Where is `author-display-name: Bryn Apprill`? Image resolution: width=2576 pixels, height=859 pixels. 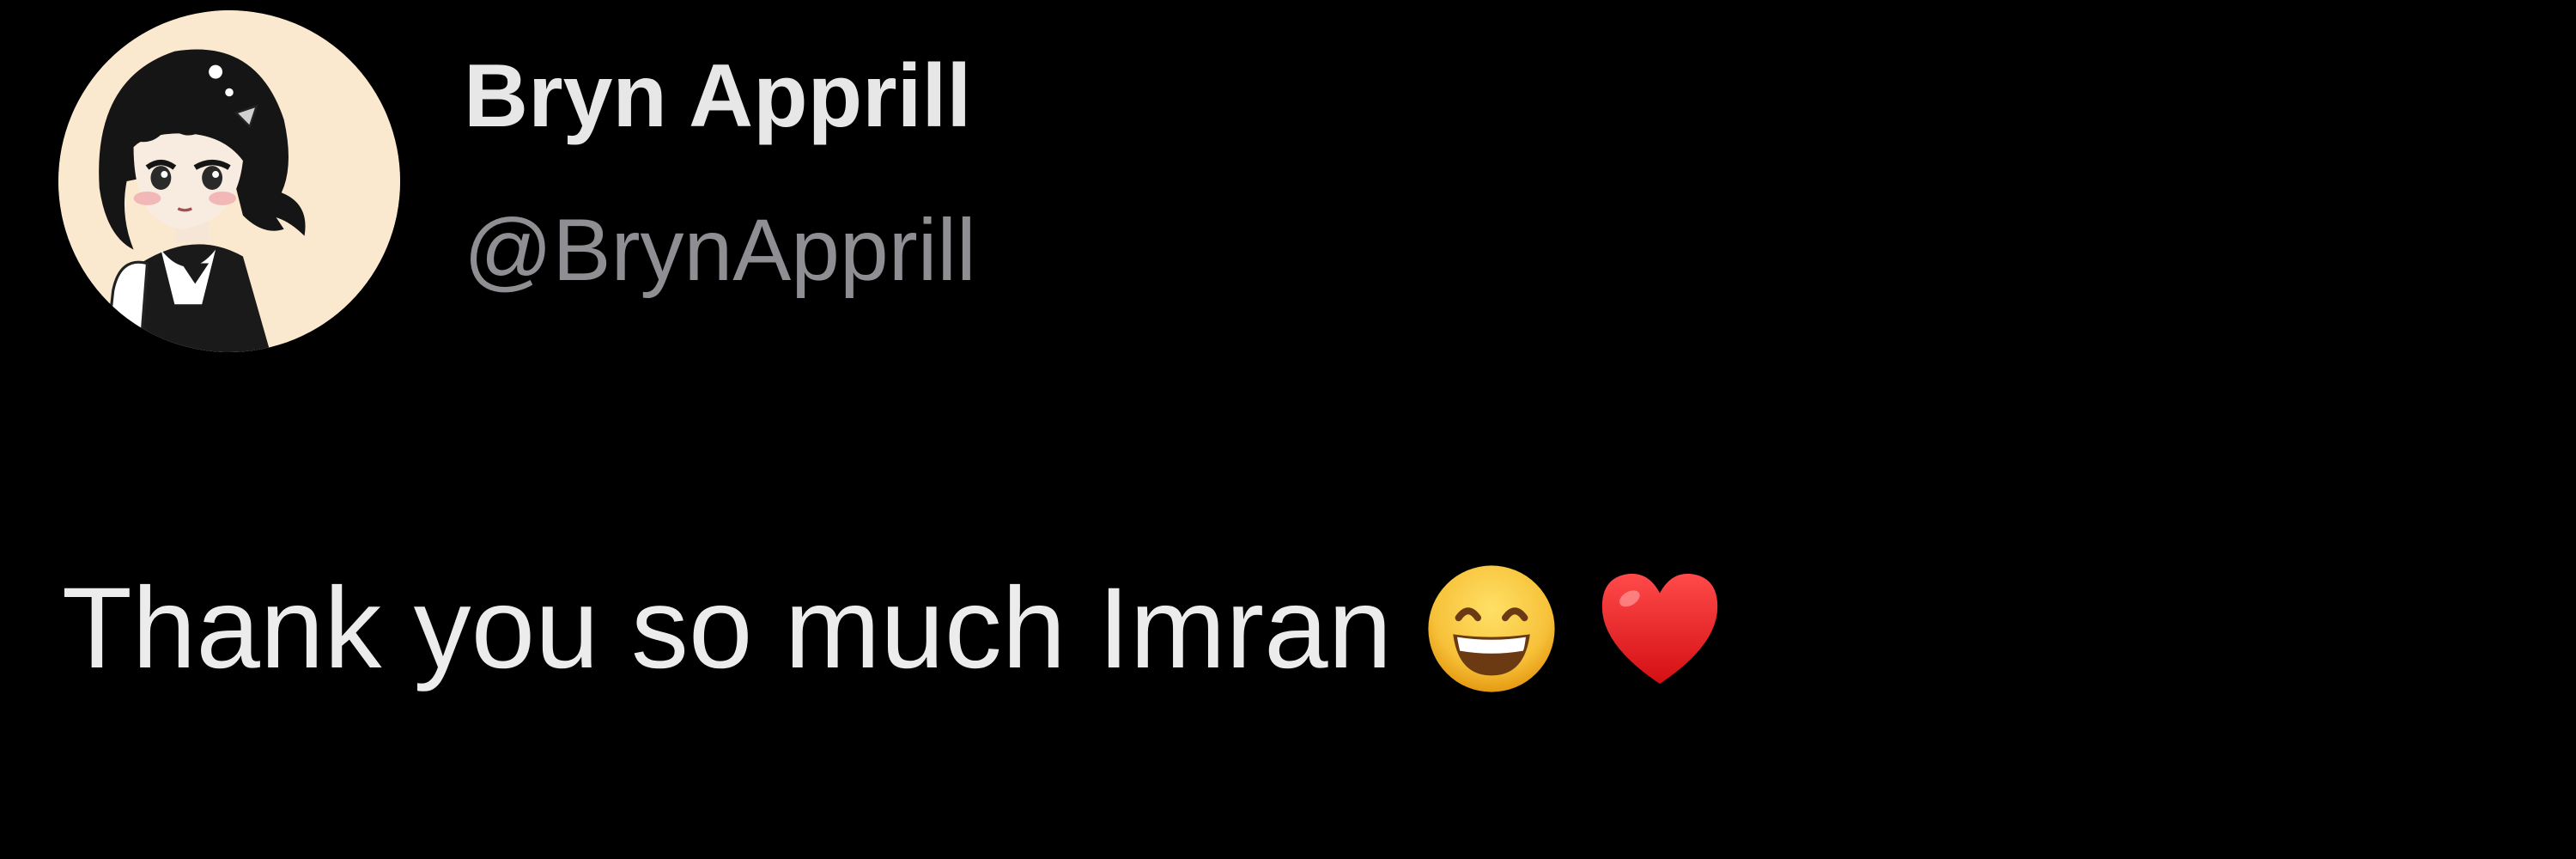
author-display-name: Bryn Apprill is located at coordinates (717, 97).